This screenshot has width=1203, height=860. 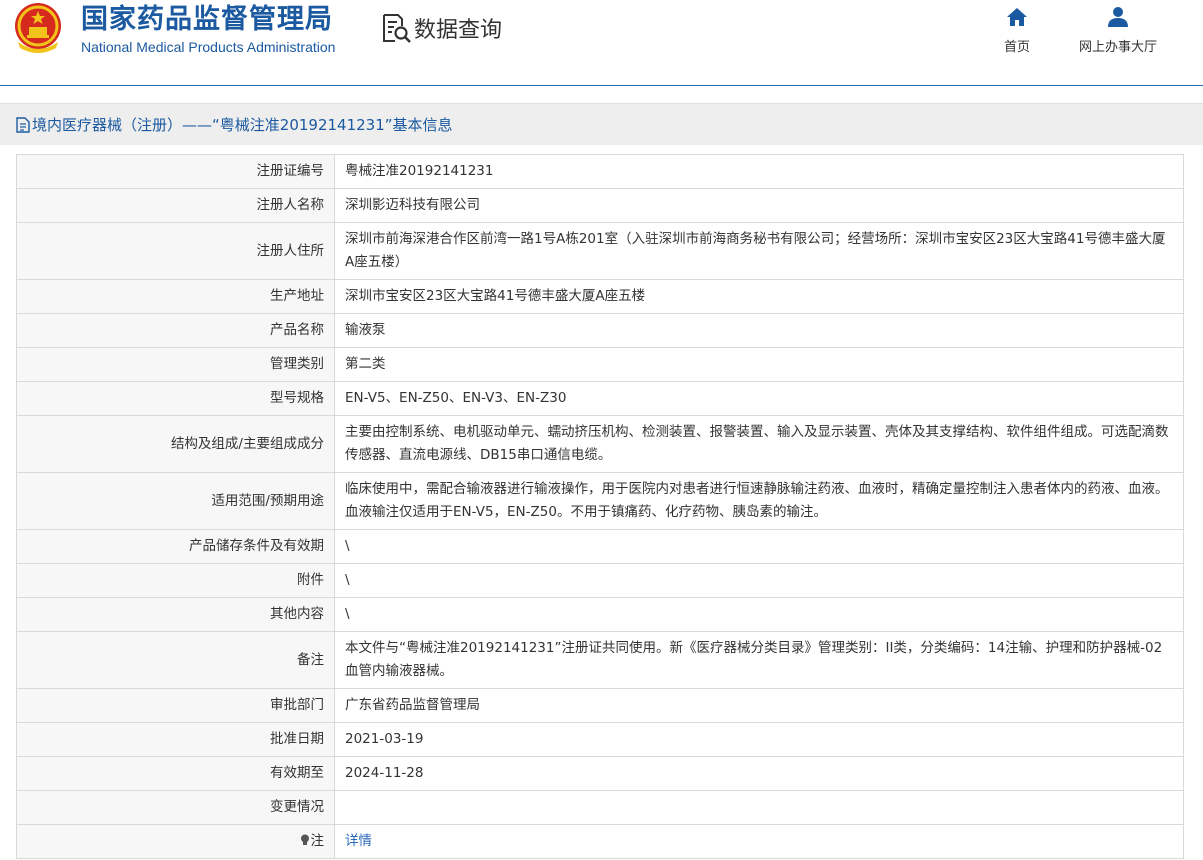 What do you see at coordinates (759, 171) in the screenshot?
I see `field-value: 粤械注准20192141231` at bounding box center [759, 171].